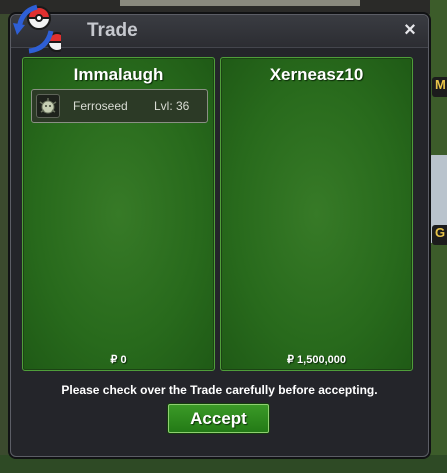  What do you see at coordinates (219, 29) in the screenshot?
I see `dialog-titlebar: Trade ×` at bounding box center [219, 29].